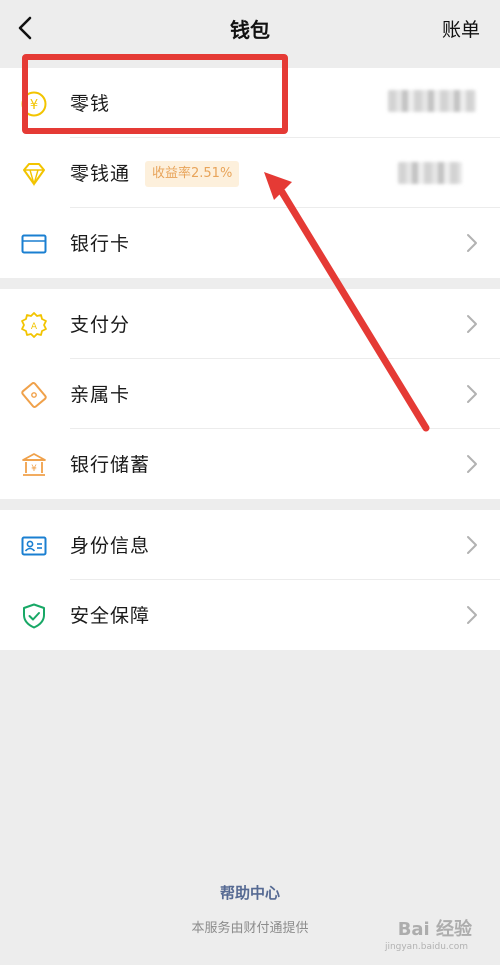 The image size is (500, 965). What do you see at coordinates (34, 546) in the screenshot?
I see `id-card-icon` at bounding box center [34, 546].